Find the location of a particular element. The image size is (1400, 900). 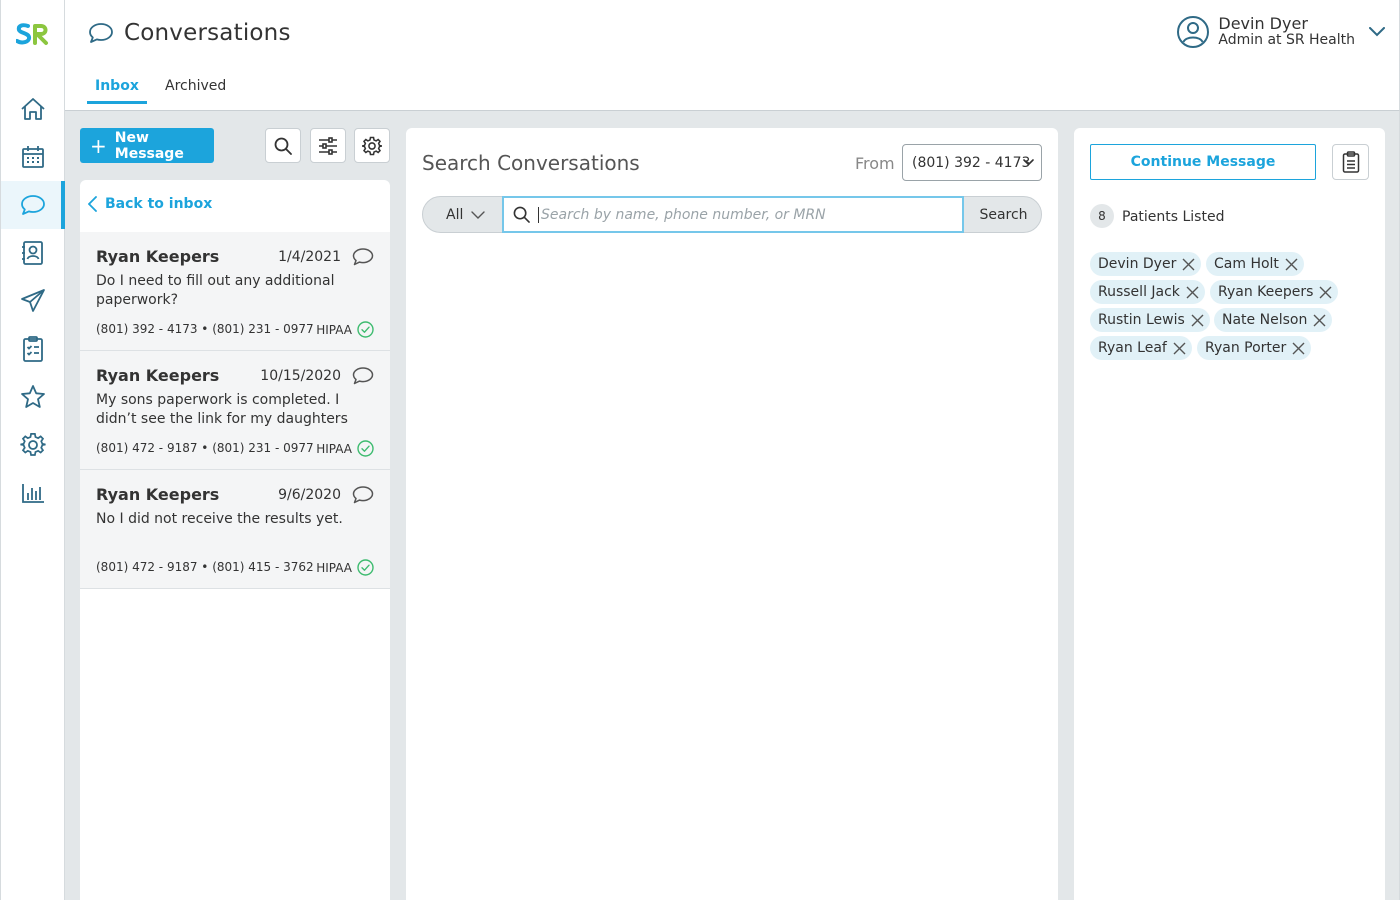

user-role: Admin at SR Health is located at coordinates (1286, 40).